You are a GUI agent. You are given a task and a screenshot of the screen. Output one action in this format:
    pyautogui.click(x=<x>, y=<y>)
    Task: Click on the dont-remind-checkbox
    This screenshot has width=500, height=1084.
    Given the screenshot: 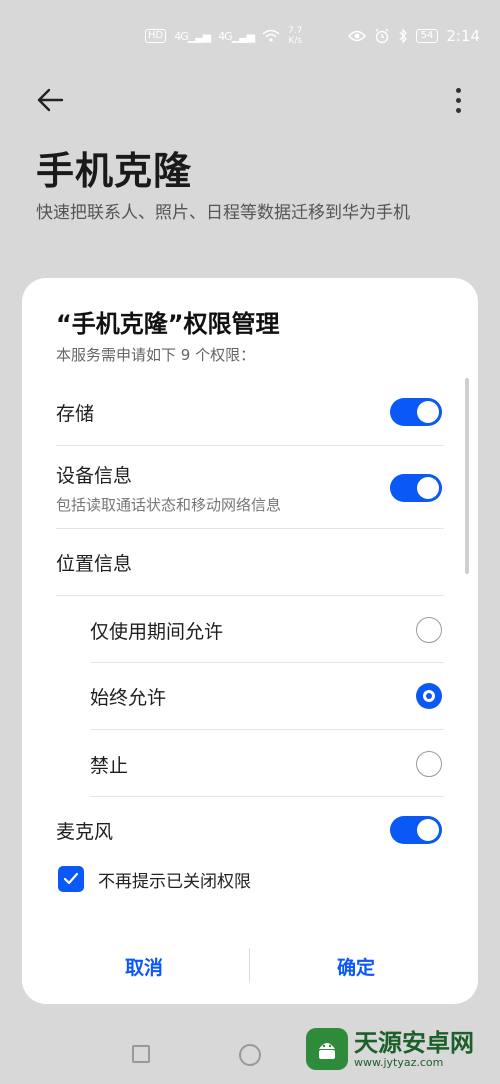 What is the action you would take?
    pyautogui.click(x=71, y=879)
    